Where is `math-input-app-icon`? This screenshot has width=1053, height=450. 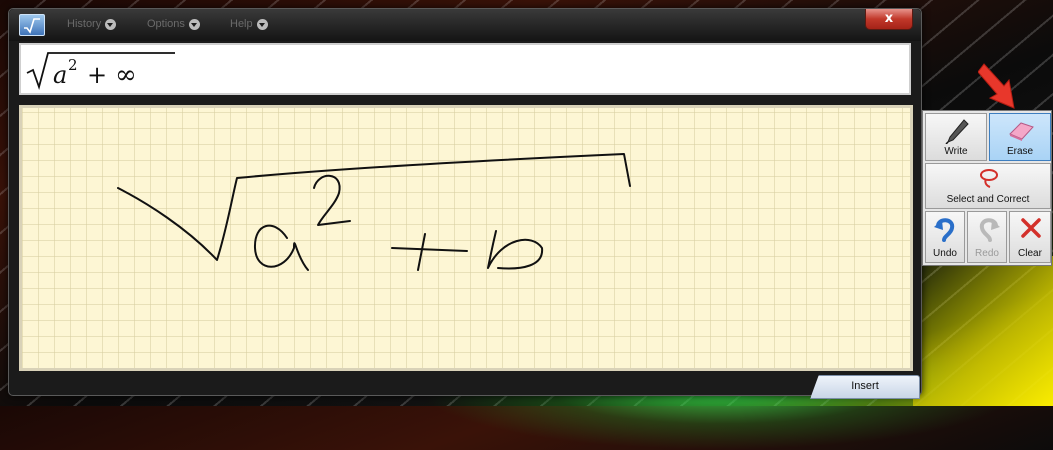 math-input-app-icon is located at coordinates (32, 25).